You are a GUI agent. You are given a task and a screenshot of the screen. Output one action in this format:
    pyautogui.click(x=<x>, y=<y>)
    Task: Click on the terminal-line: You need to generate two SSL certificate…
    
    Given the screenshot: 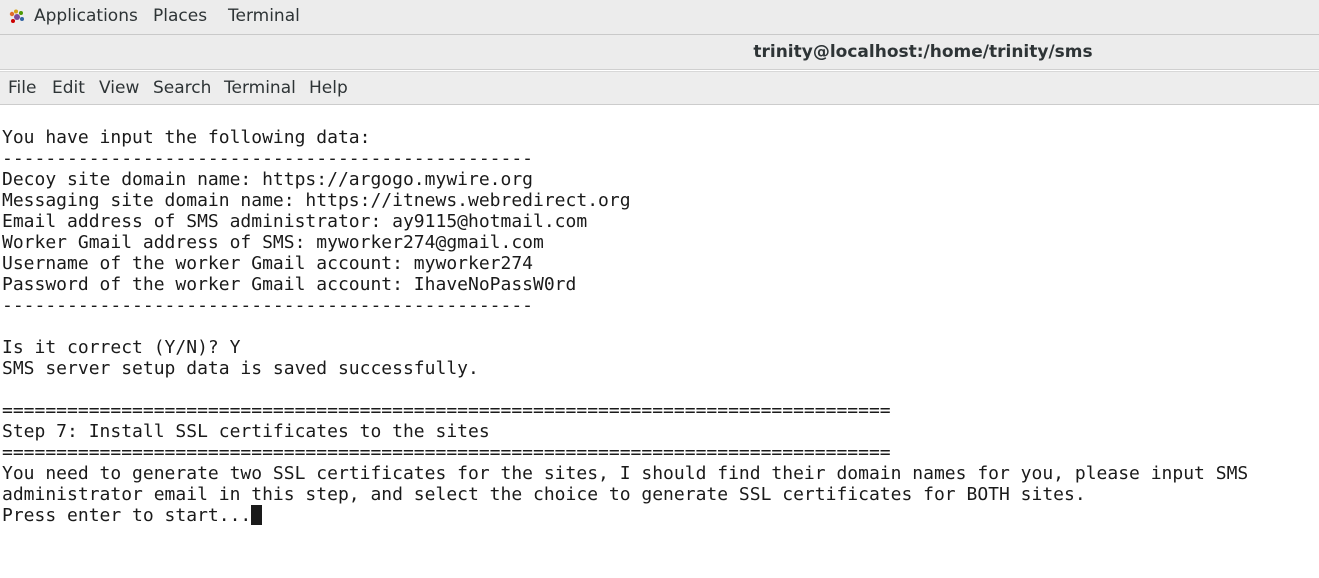 What is the action you would take?
    pyautogui.click(x=625, y=473)
    